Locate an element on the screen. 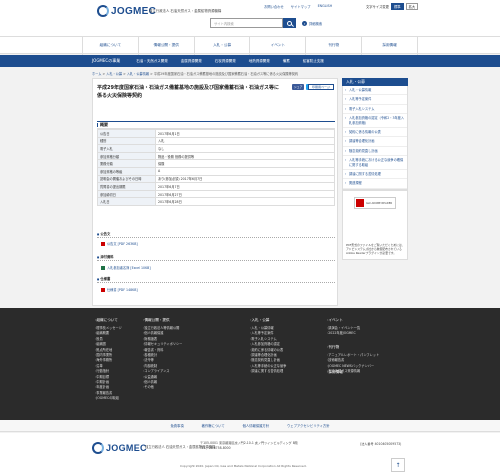  sidebar-item: 電子入札システム is located at coordinates (375, 110).